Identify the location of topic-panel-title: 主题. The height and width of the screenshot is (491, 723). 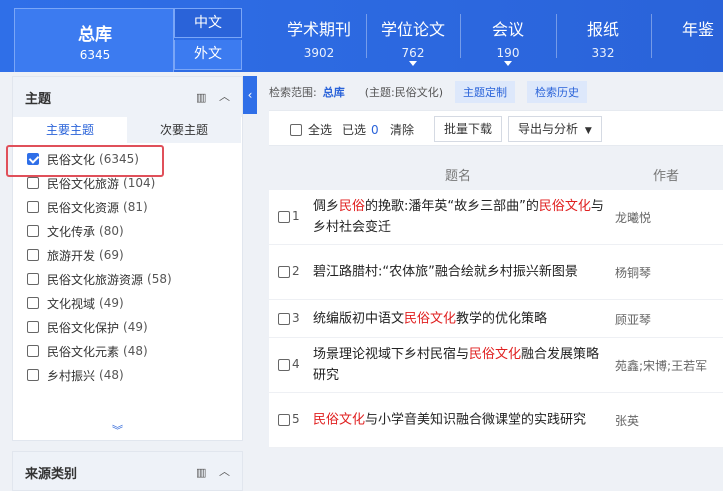
(38, 99).